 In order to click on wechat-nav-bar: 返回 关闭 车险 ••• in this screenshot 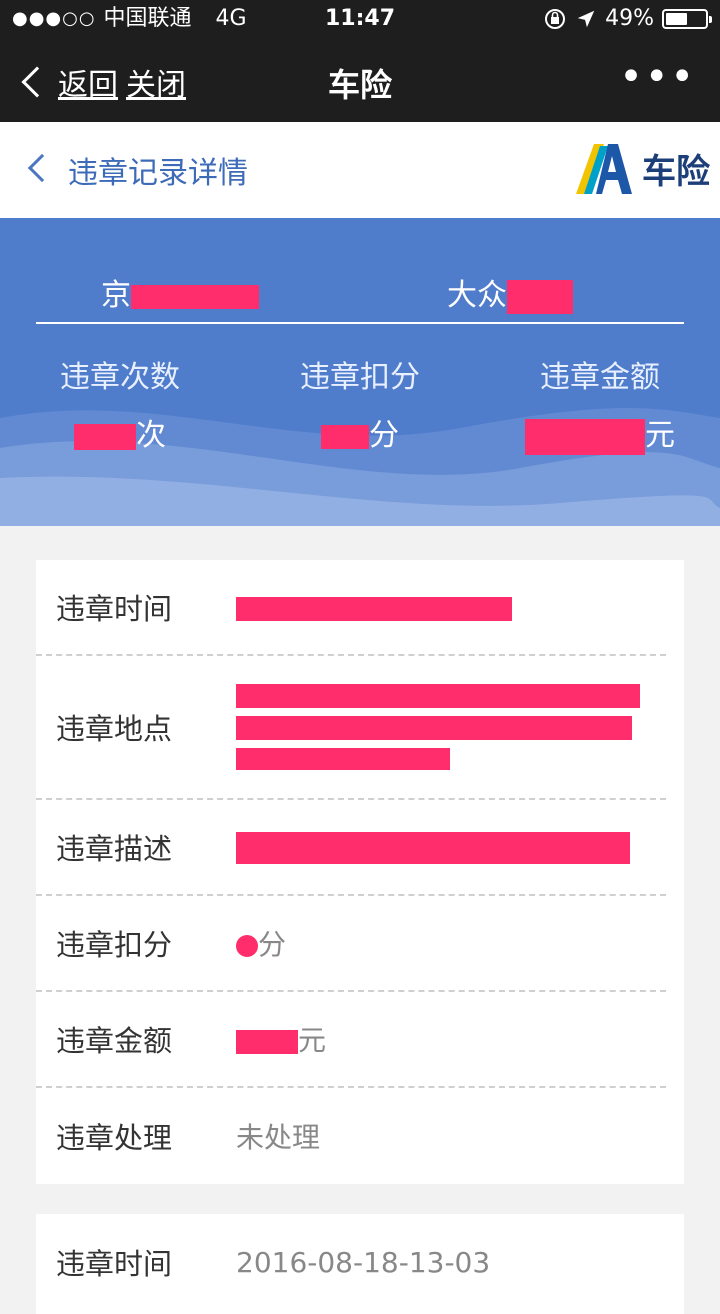, I will do `click(360, 80)`.